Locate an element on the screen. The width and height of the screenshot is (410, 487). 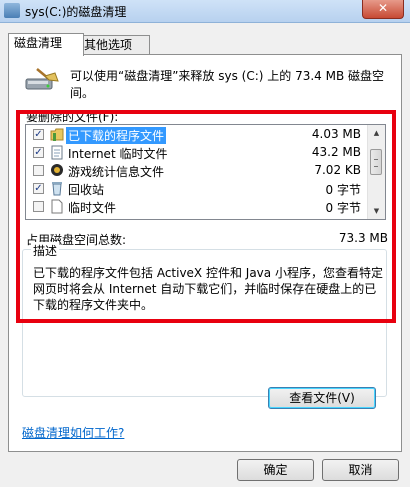
list-item: ✓ 回收站 0 字节 is located at coordinates (197, 189).